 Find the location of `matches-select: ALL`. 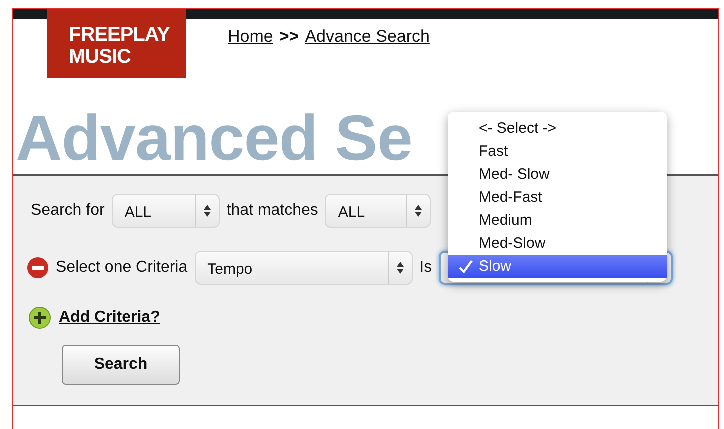

matches-select: ALL is located at coordinates (378, 211).